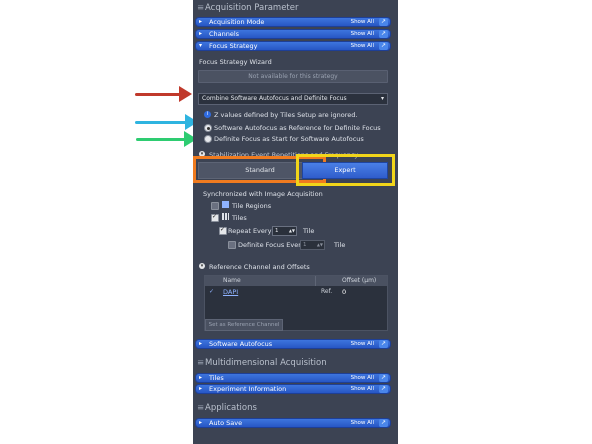 Image resolution: width=592 pixels, height=444 pixels. I want to click on section-acquisition-parameter: ≡ Acquisition Parameter, so click(295, 8).